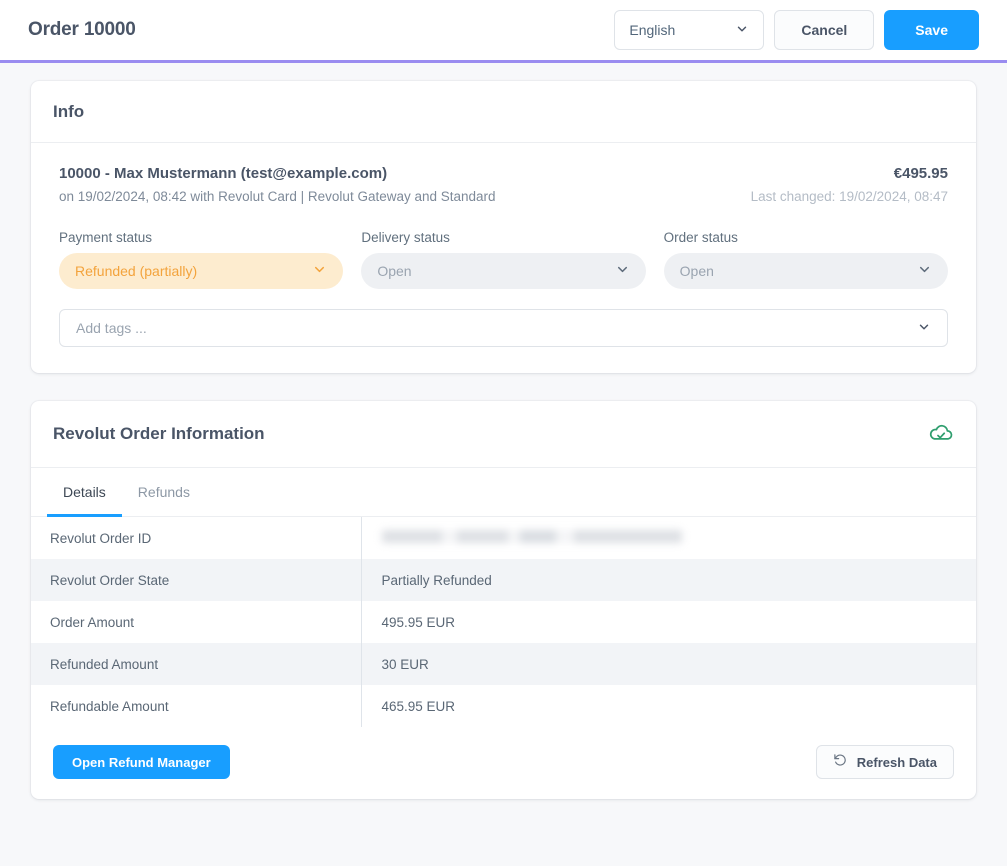  What do you see at coordinates (531, 536) in the screenshot?
I see `redacted-order-id` at bounding box center [531, 536].